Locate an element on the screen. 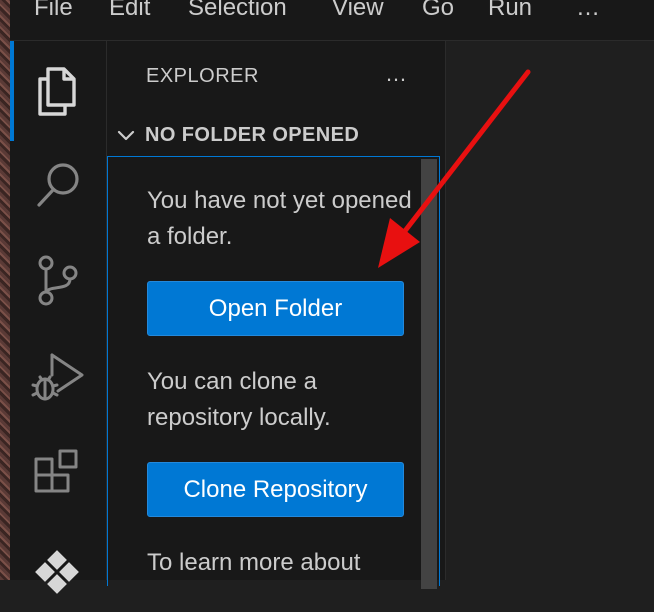 The height and width of the screenshot is (612, 654). desktop-background is located at coordinates (5, 290).